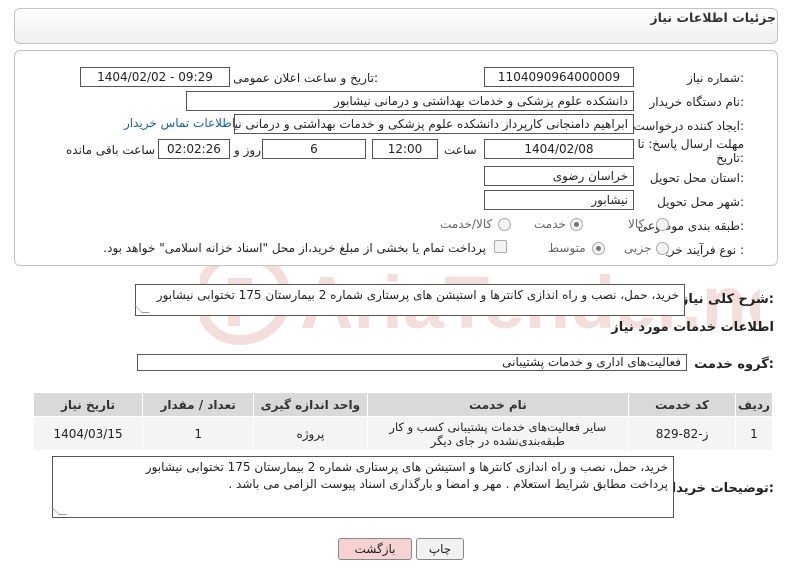 The image size is (788, 574). I want to click on category-option-goods-service: کالا/خدمت, so click(466, 224).